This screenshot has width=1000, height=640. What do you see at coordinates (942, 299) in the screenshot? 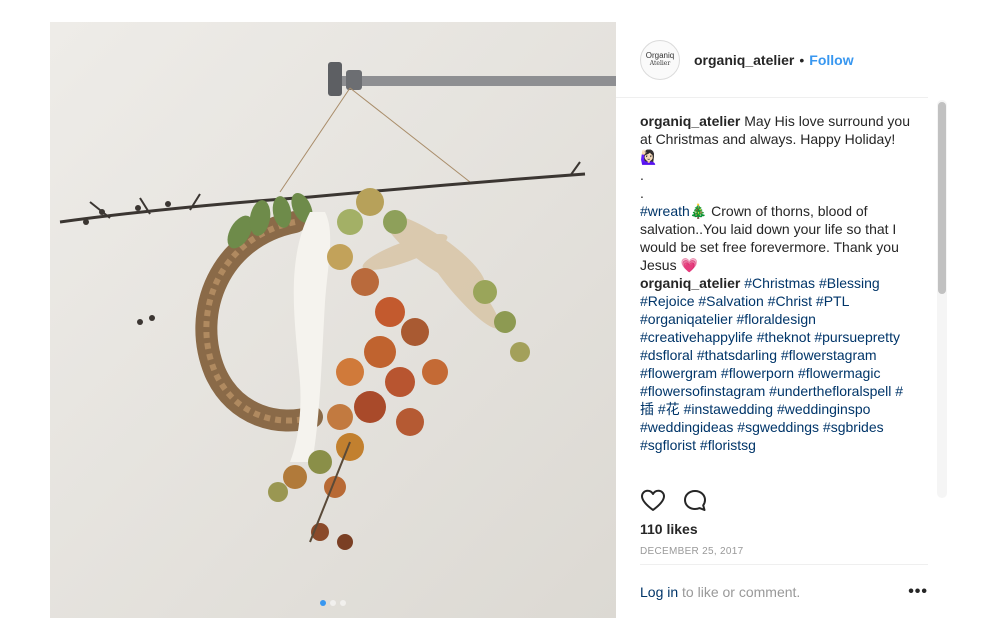
I see `comments-scrollbar` at bounding box center [942, 299].